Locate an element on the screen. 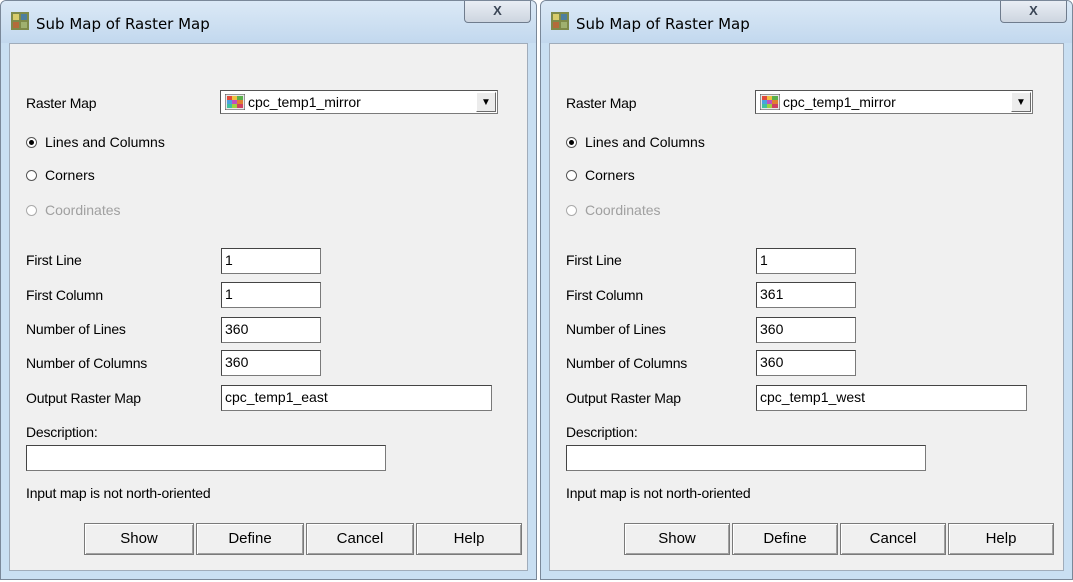  first-column-input: 1 is located at coordinates (271, 295).